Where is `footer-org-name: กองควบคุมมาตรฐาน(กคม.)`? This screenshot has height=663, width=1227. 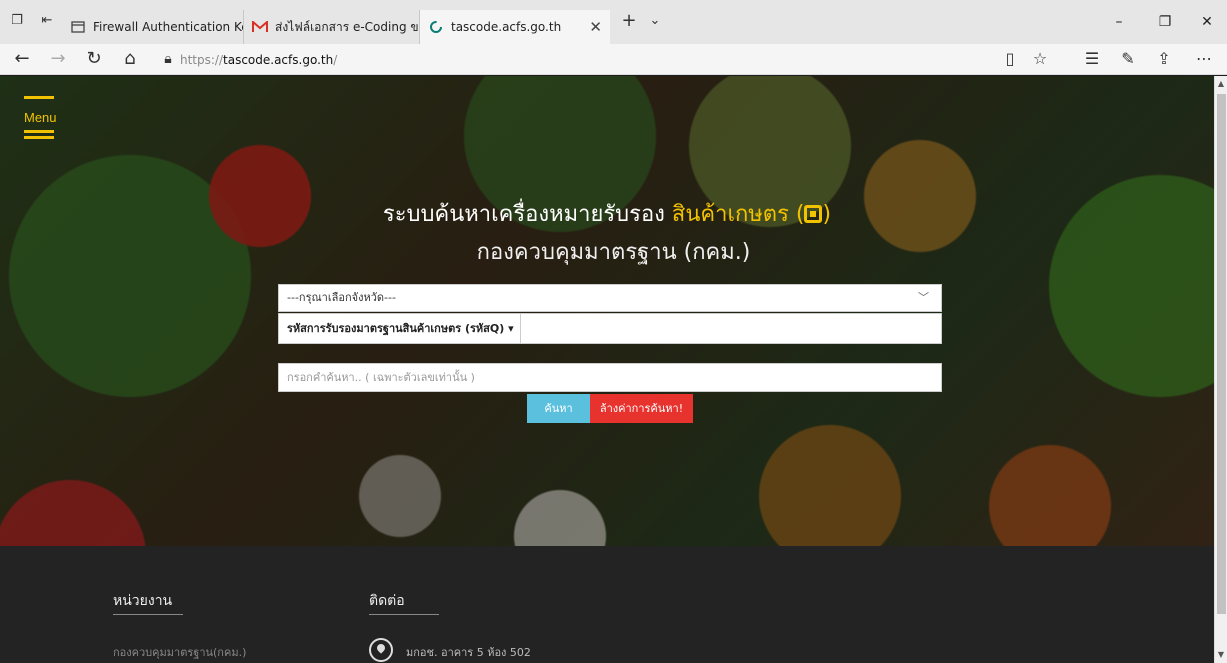 footer-org-name: กองควบคุมมาตรฐาน(กคม.) is located at coordinates (179, 652).